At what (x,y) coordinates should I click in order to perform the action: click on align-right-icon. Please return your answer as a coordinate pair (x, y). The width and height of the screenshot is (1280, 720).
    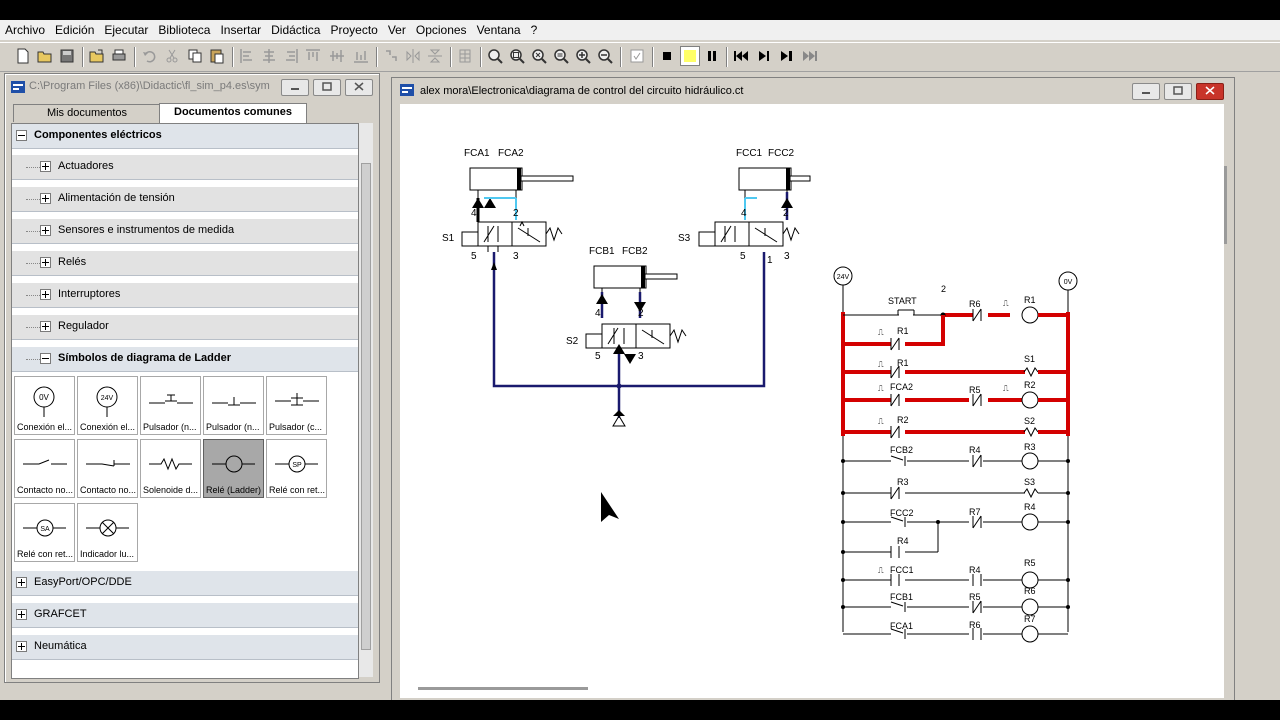
    Looking at the image, I should click on (291, 56).